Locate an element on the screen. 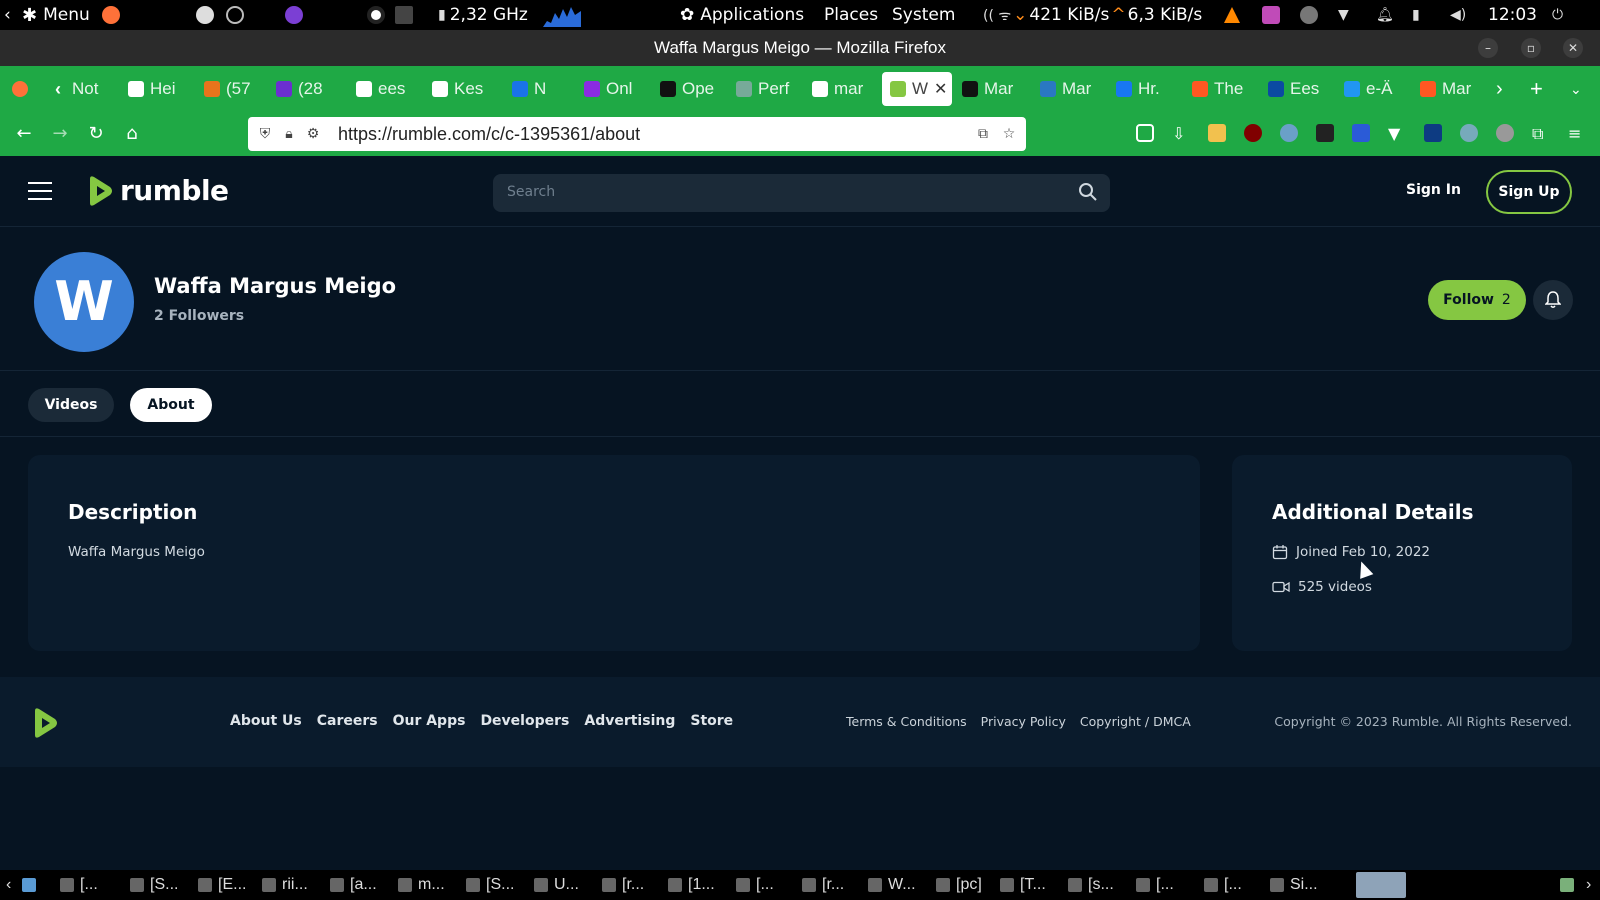  footer-link-privacy: Privacy Policy is located at coordinates (1023, 721).